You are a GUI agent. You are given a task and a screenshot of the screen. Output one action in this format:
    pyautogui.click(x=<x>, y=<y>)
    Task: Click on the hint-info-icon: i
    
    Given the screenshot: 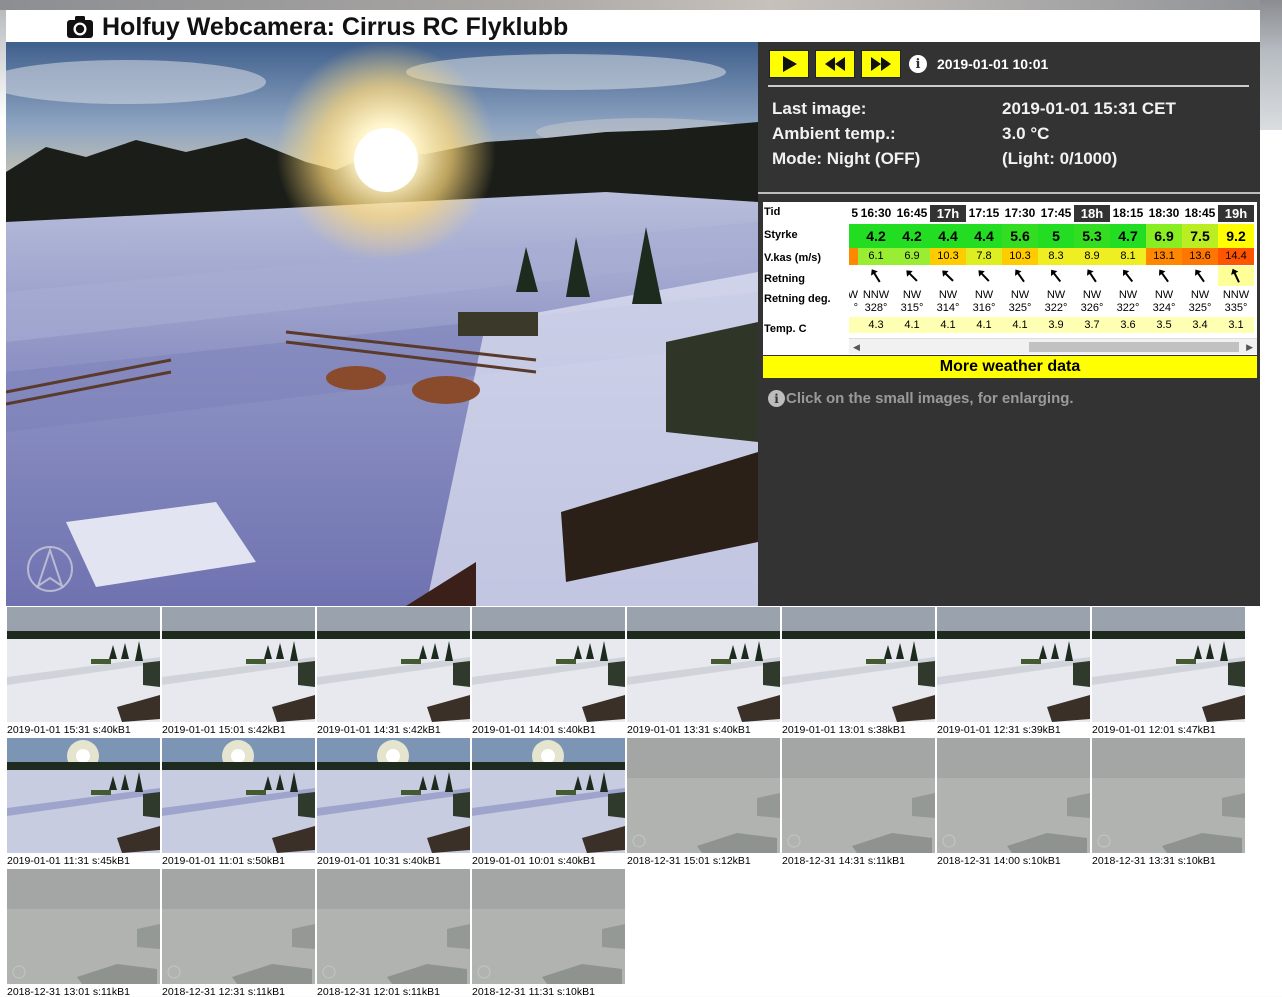 What is the action you would take?
    pyautogui.click(x=776, y=398)
    